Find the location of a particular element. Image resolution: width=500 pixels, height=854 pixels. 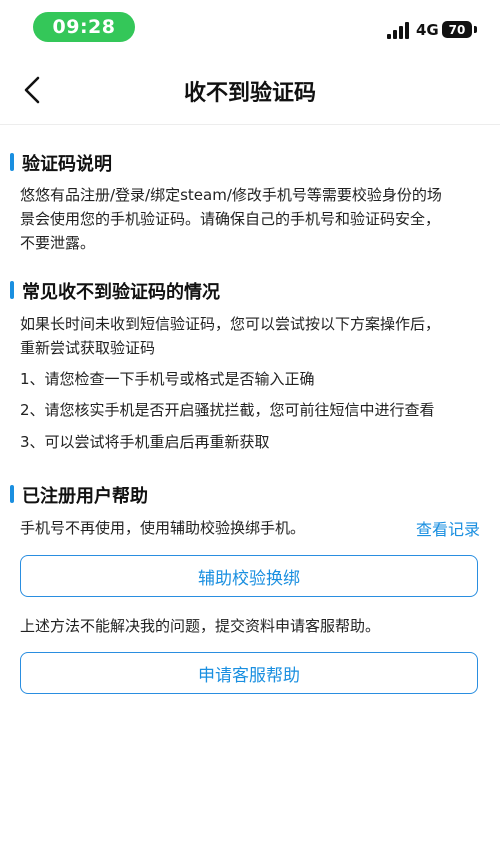

battery-cap is located at coordinates (475, 29).